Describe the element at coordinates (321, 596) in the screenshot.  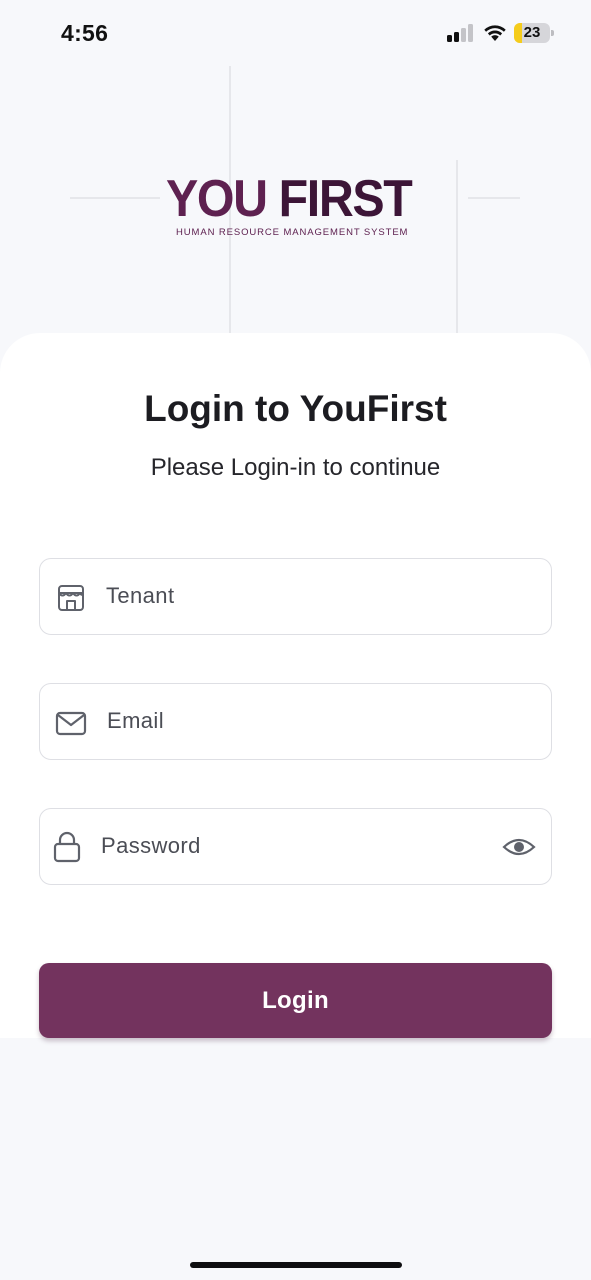
I see `tenant-input` at that location.